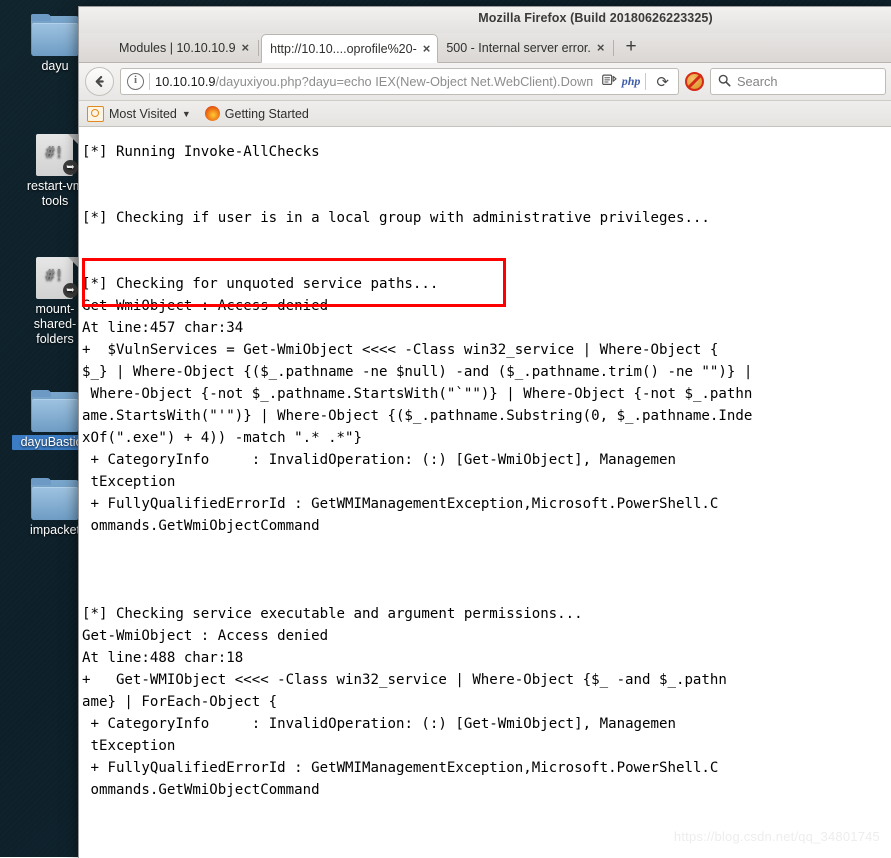 The image size is (891, 858). What do you see at coordinates (776, 836) in the screenshot?
I see `watermark-text: https://blog.csdn.net/qq_34801745` at bounding box center [776, 836].